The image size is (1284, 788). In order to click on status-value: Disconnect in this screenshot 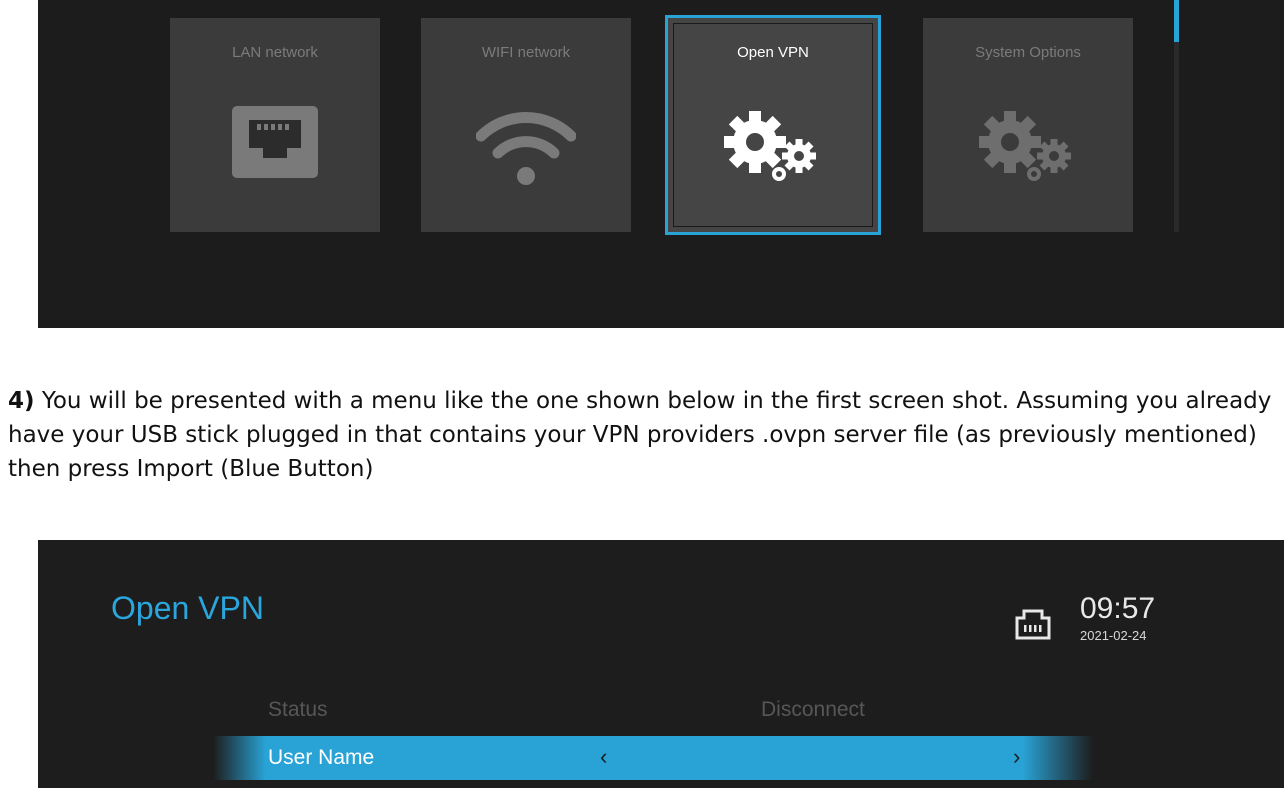, I will do `click(813, 709)`.